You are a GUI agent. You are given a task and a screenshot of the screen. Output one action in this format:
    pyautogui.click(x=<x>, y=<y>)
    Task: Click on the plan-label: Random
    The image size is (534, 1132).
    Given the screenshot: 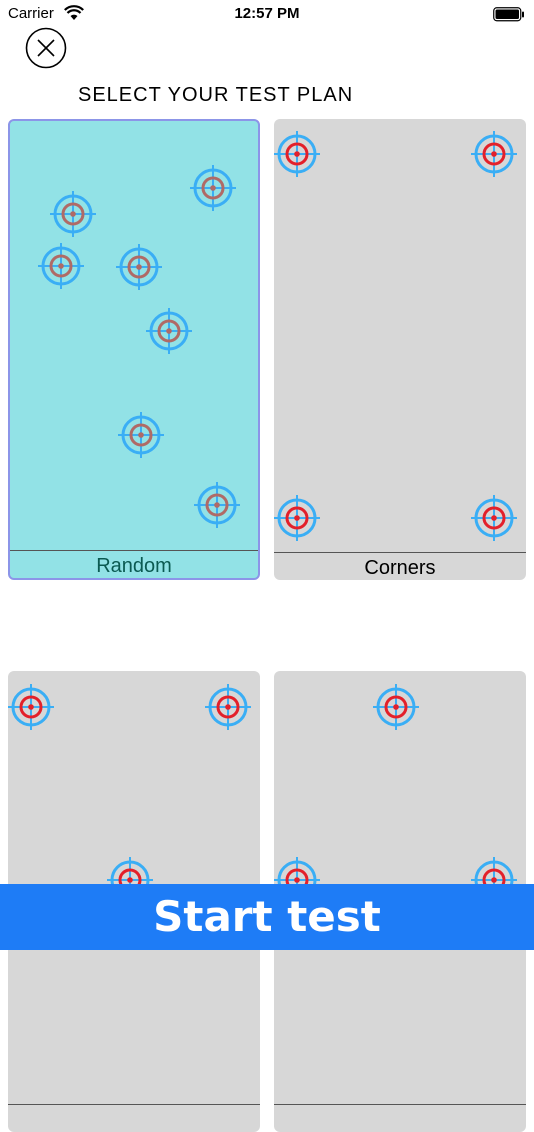 What is the action you would take?
    pyautogui.click(x=134, y=566)
    